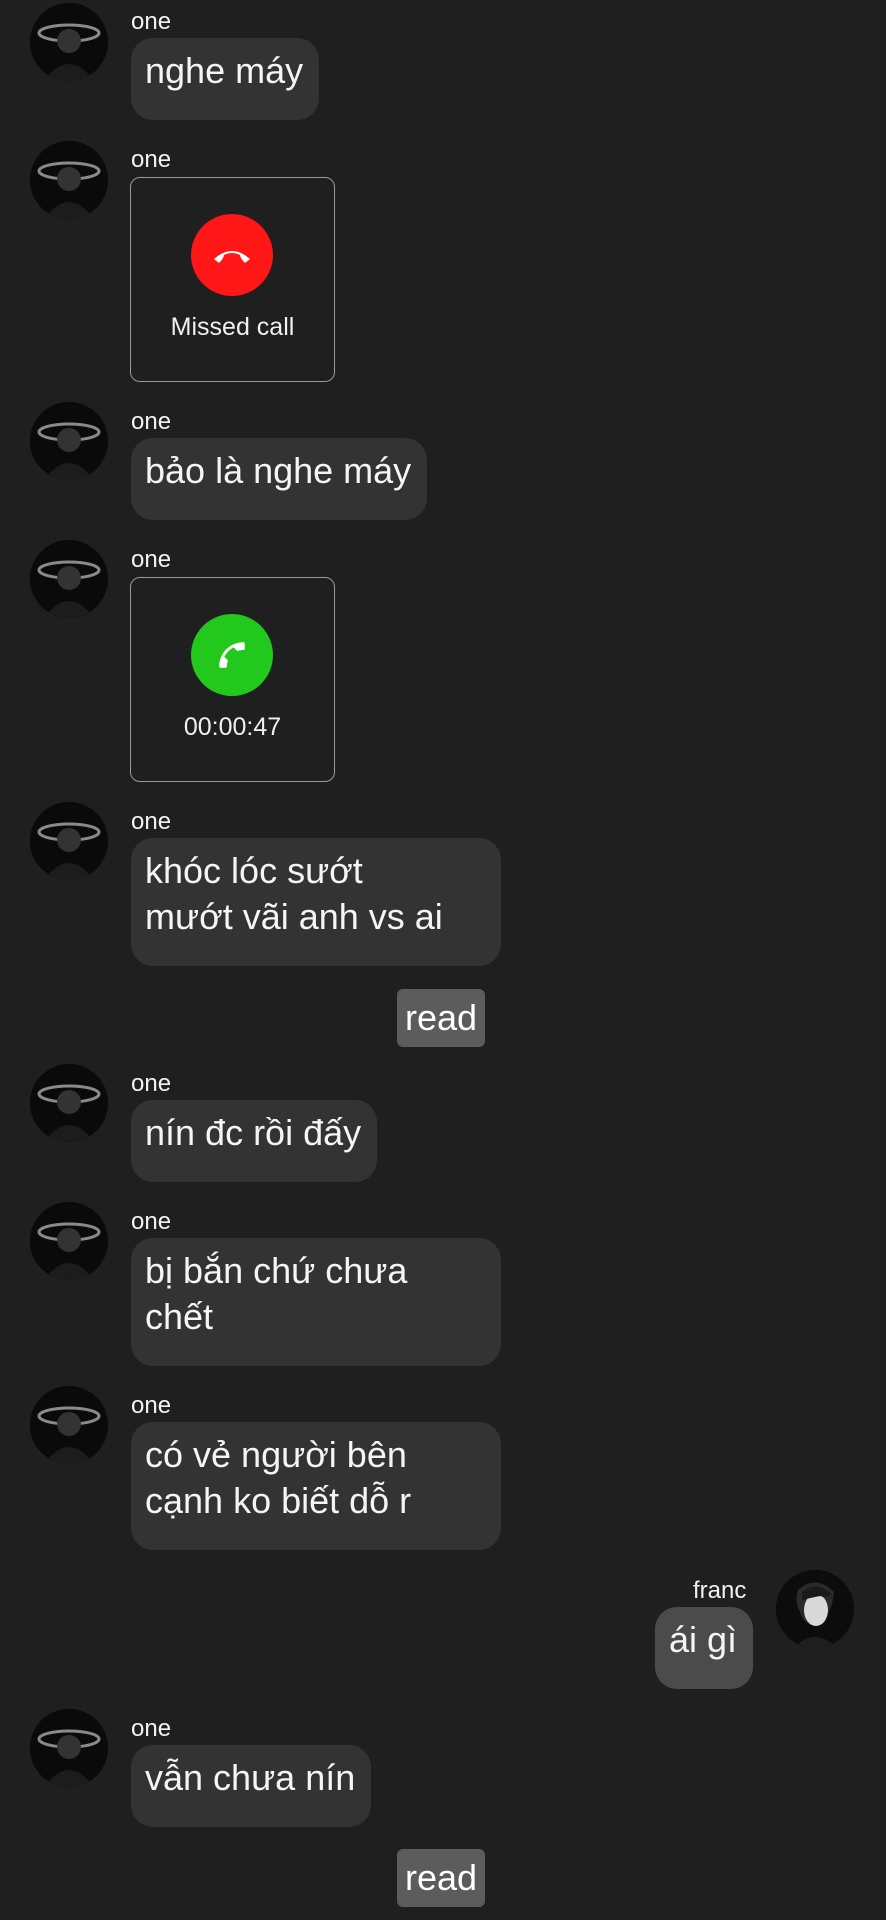 The height and width of the screenshot is (1920, 886). I want to click on call-status: Missed call, so click(232, 327).